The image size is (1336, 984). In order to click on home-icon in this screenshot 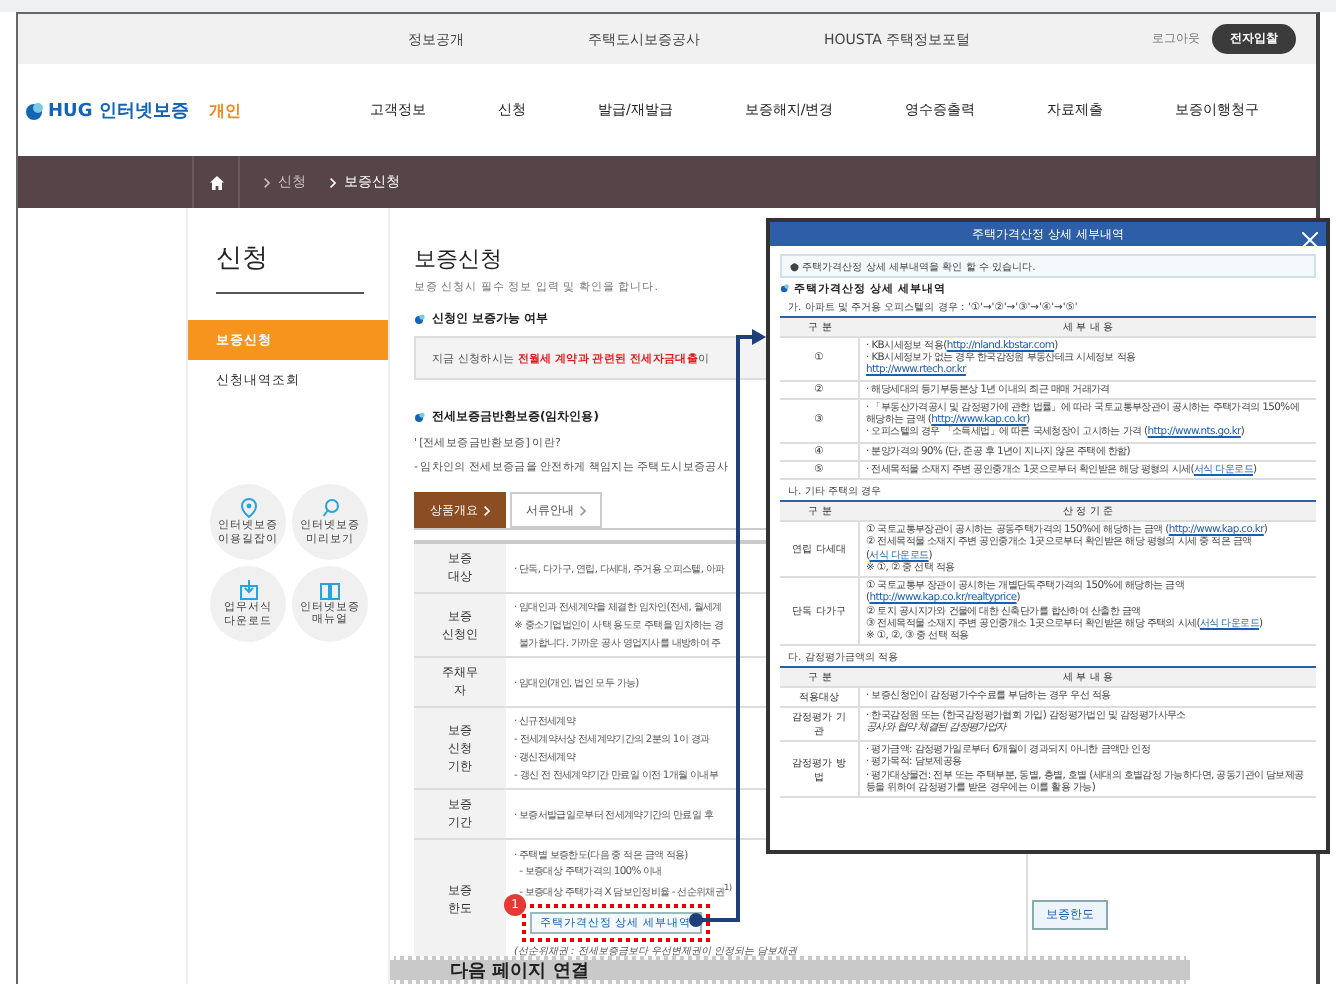, I will do `click(216, 182)`.